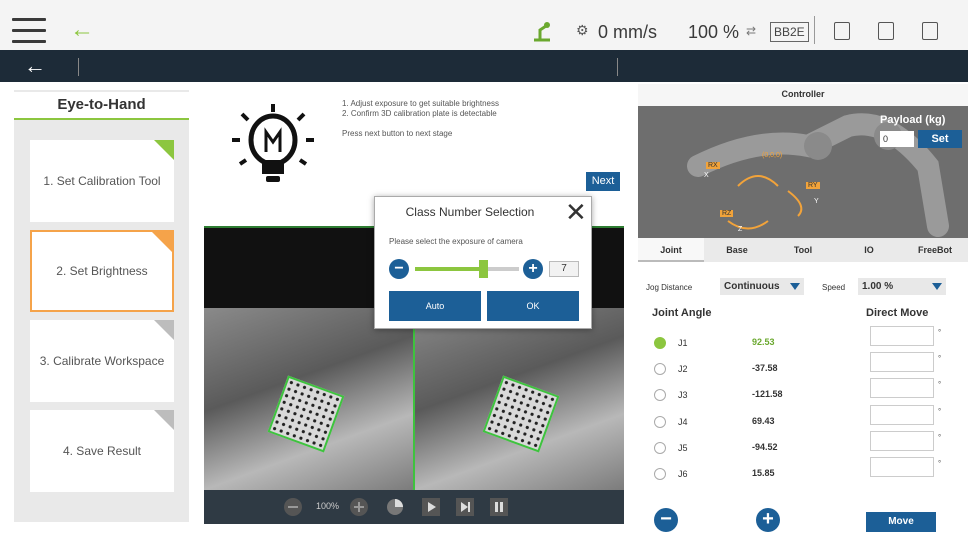  I want to click on joint-name: J6, so click(683, 474).